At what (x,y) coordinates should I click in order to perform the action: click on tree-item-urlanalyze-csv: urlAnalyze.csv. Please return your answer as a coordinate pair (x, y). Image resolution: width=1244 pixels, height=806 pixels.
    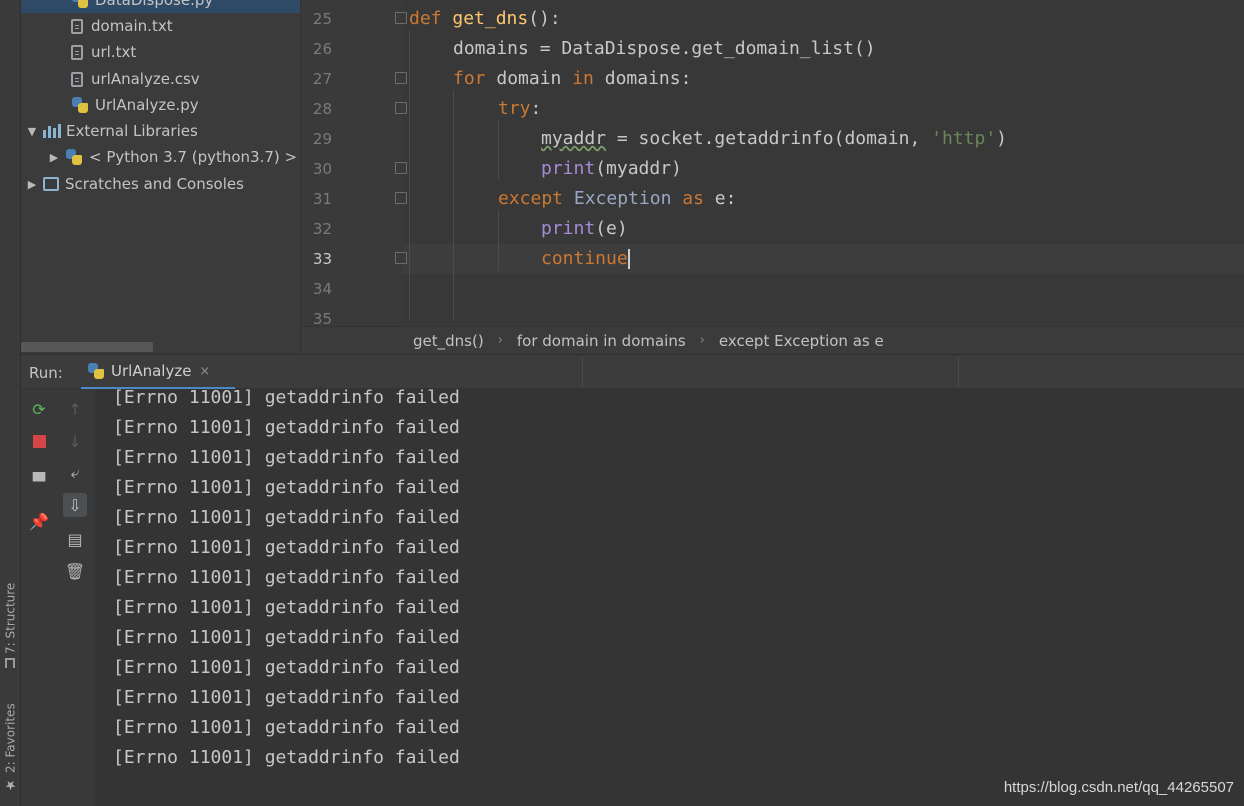
    Looking at the image, I should click on (135, 79).